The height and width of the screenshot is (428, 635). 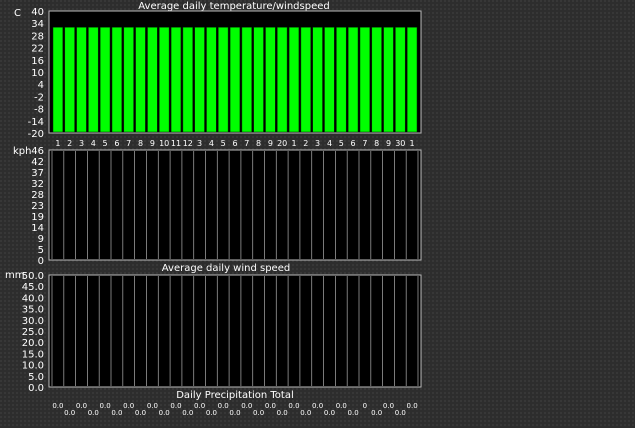 I want to click on temp-y-tick-label: 40, so click(x=37, y=12).